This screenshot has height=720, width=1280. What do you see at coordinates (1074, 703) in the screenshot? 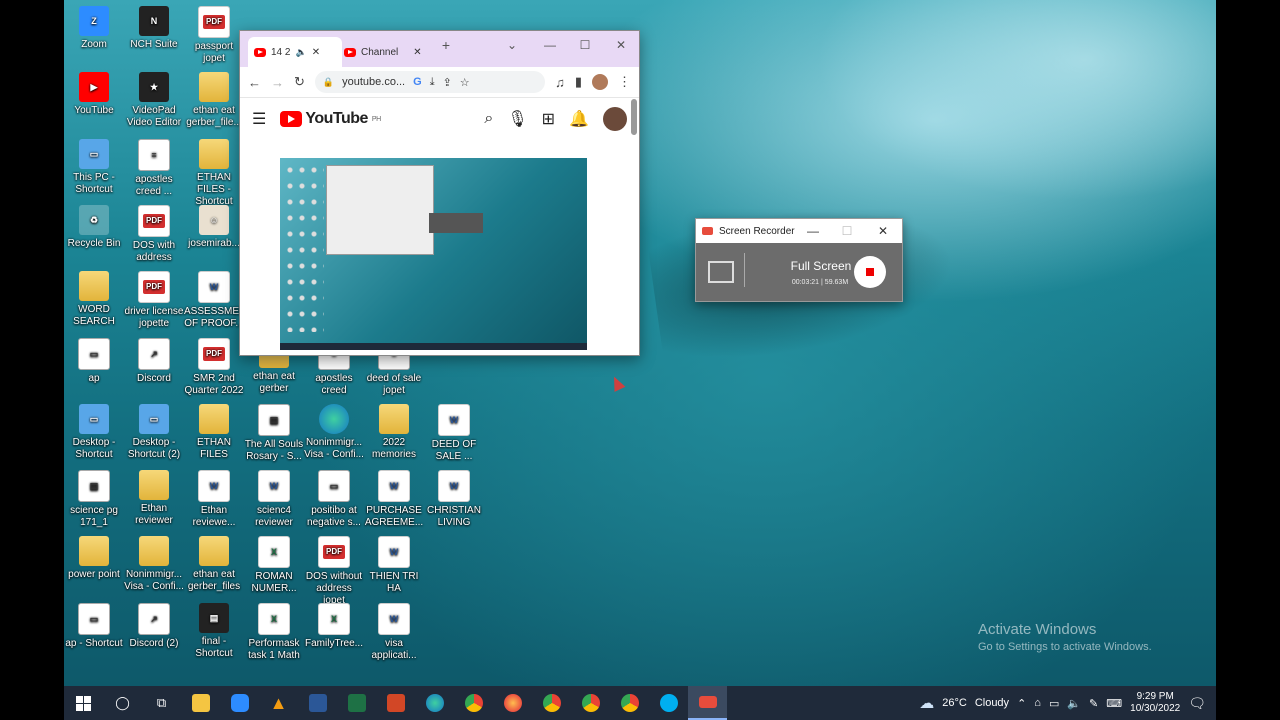
I see `volume-icon: 🔈` at bounding box center [1074, 703].